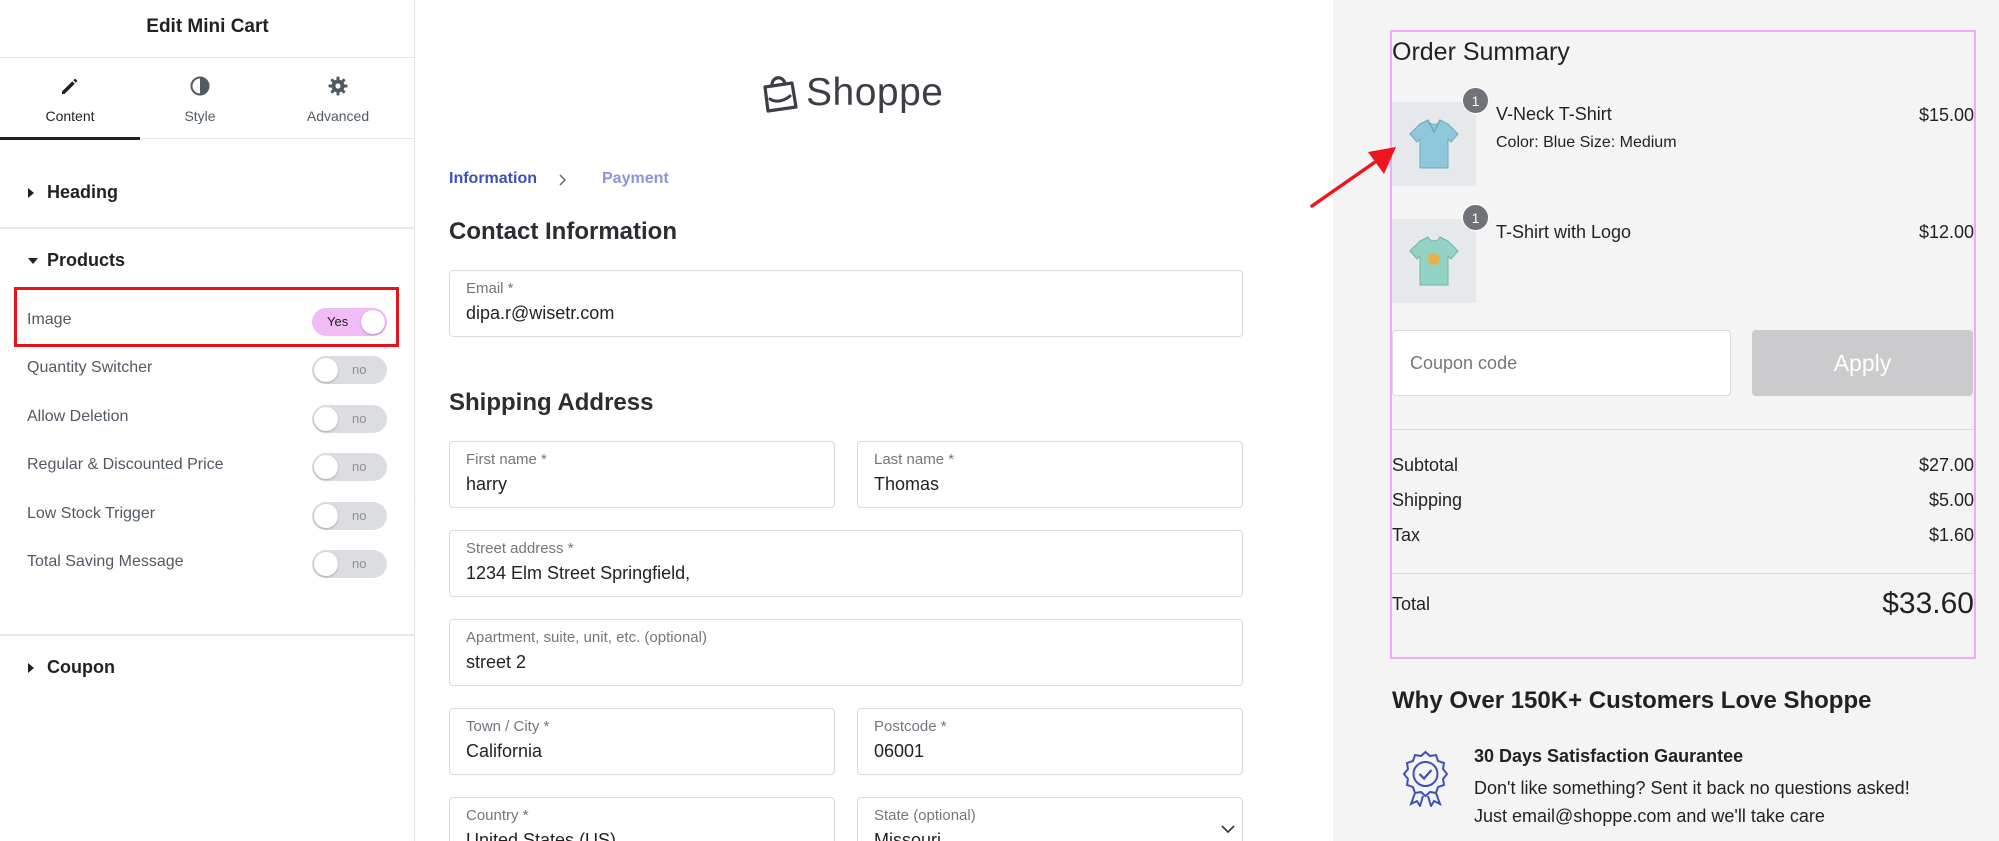  I want to click on city-field: Town / City * California, so click(642, 741).